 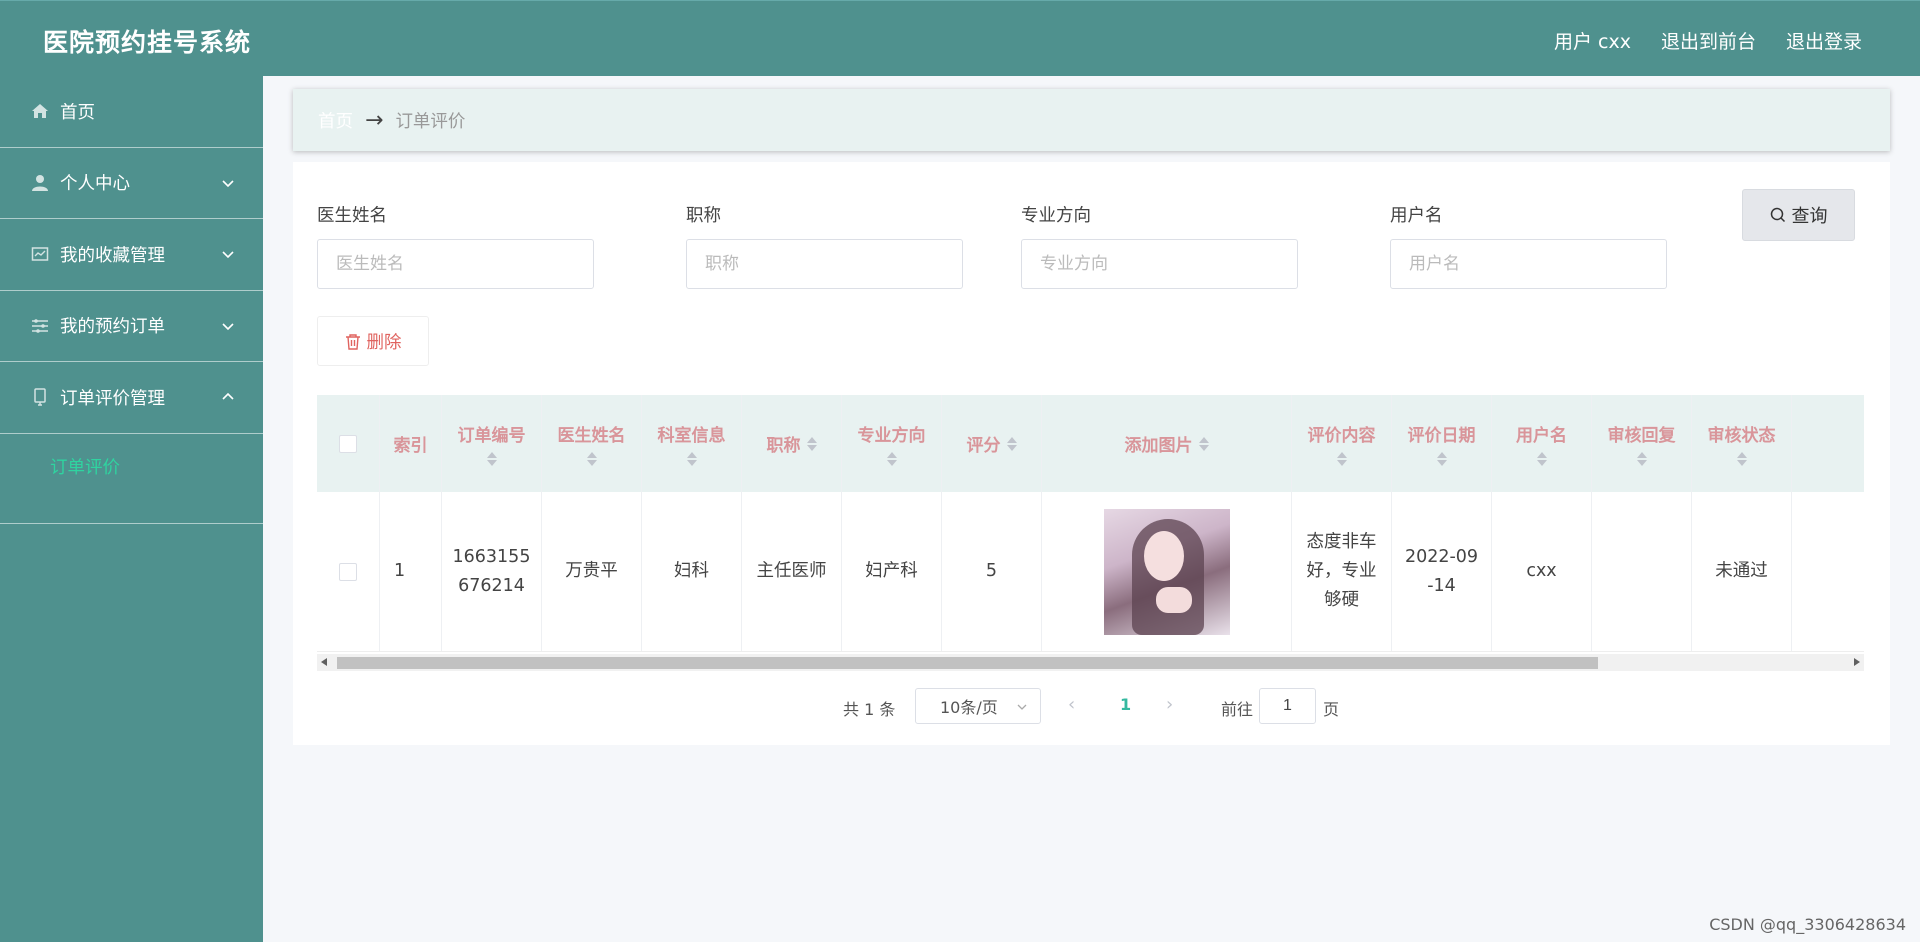 What do you see at coordinates (892, 571) in the screenshot?
I see `cell-specialty: 妇产科` at bounding box center [892, 571].